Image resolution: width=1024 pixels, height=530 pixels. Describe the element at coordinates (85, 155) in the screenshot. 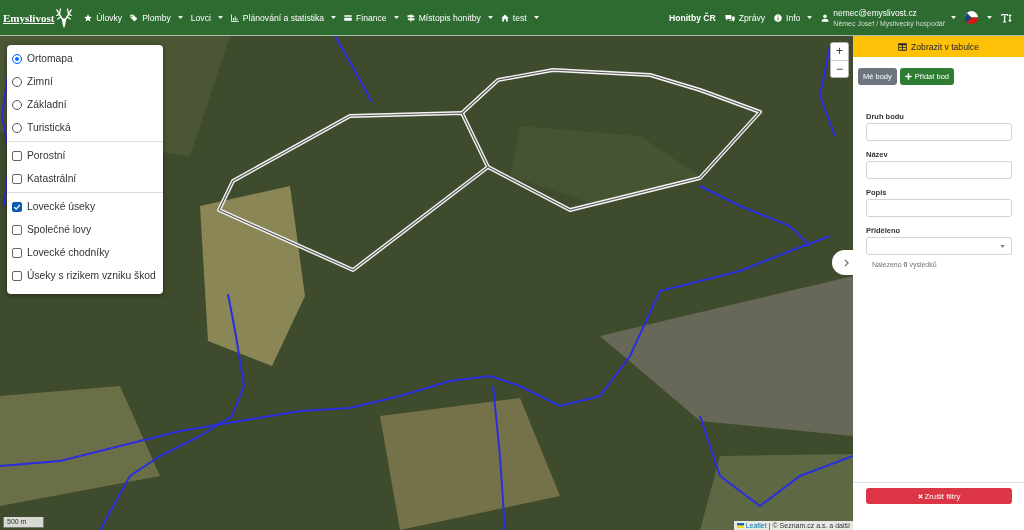

I see `layer-option: Porostní` at that location.